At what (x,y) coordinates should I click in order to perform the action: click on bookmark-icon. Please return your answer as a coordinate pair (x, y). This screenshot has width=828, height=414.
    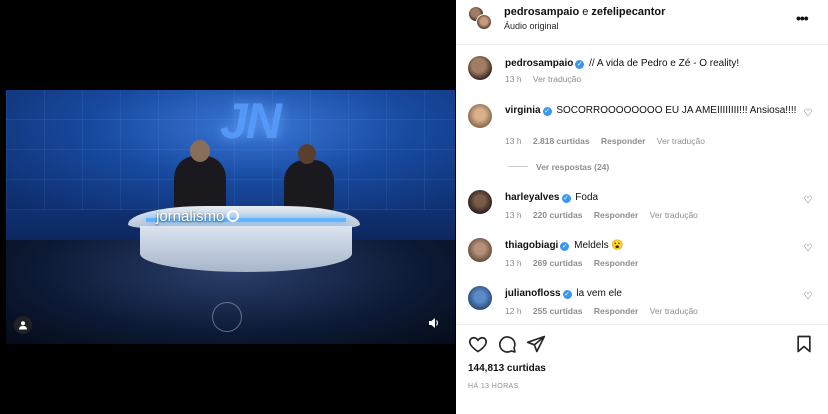
    Looking at the image, I should click on (804, 344).